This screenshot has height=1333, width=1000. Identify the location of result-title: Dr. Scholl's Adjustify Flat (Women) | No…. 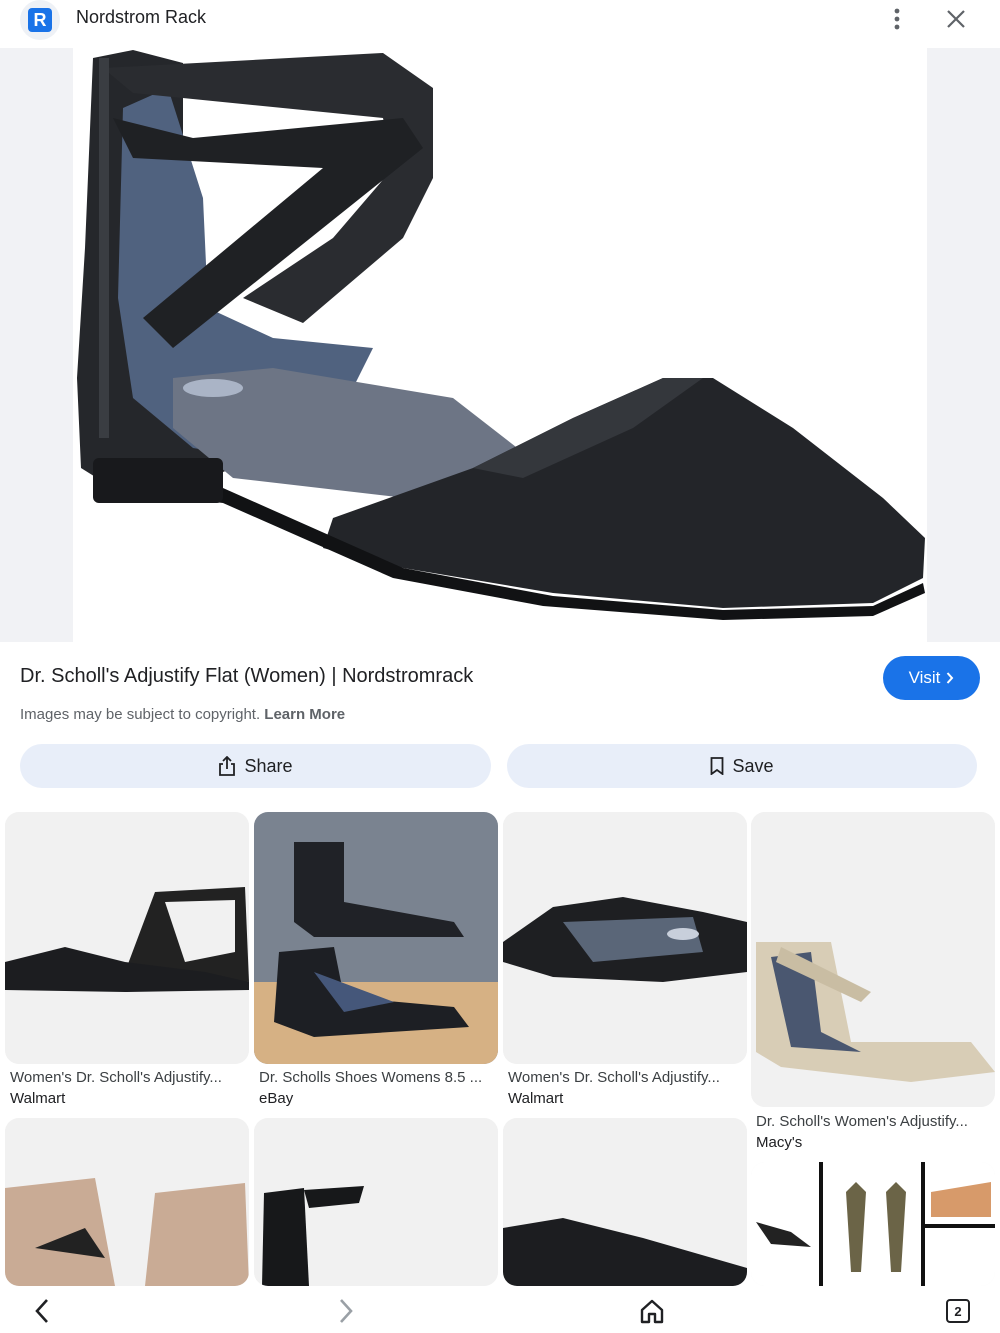
(246, 676).